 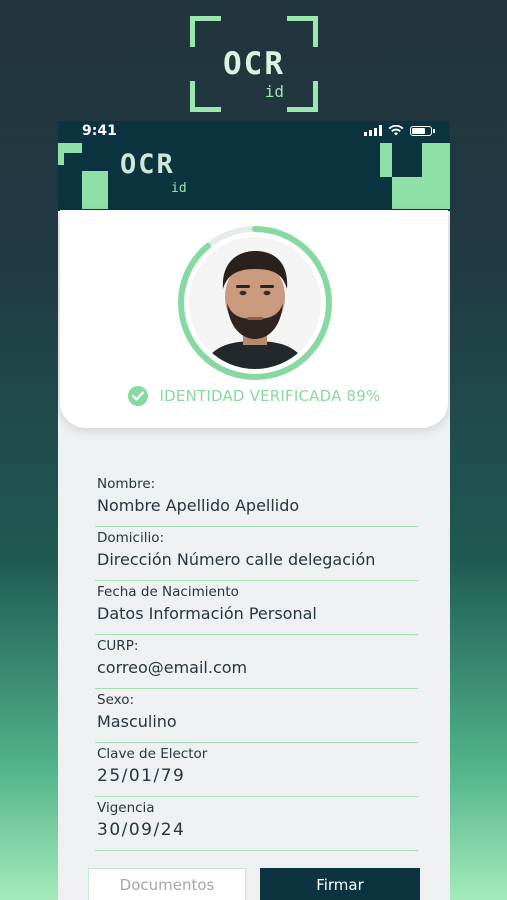 I want to click on logo-sub: id, so click(x=274, y=91).